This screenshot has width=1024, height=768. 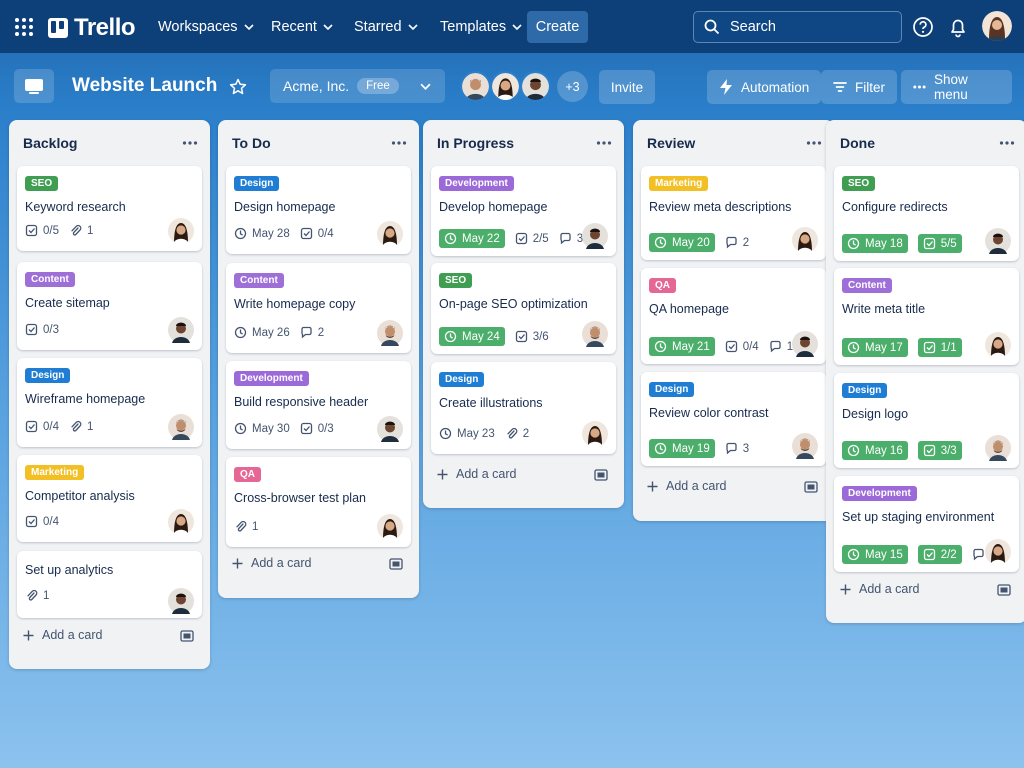 What do you see at coordinates (733, 419) in the screenshot?
I see `card: Design Review color contrast May 19 3` at bounding box center [733, 419].